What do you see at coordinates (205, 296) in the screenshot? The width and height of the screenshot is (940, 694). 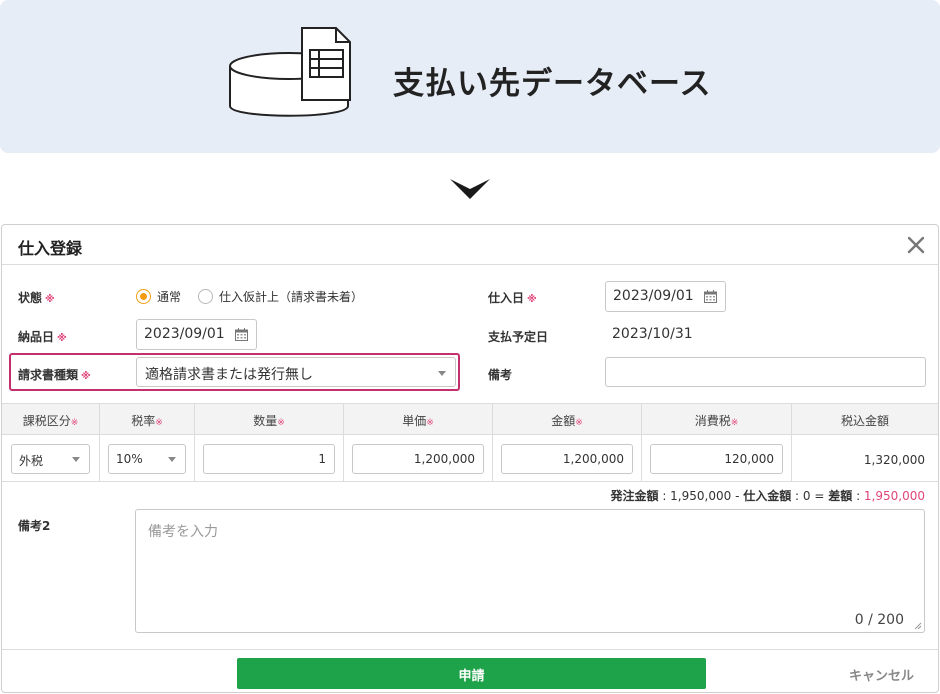 I see `radio-unselected-icon` at bounding box center [205, 296].